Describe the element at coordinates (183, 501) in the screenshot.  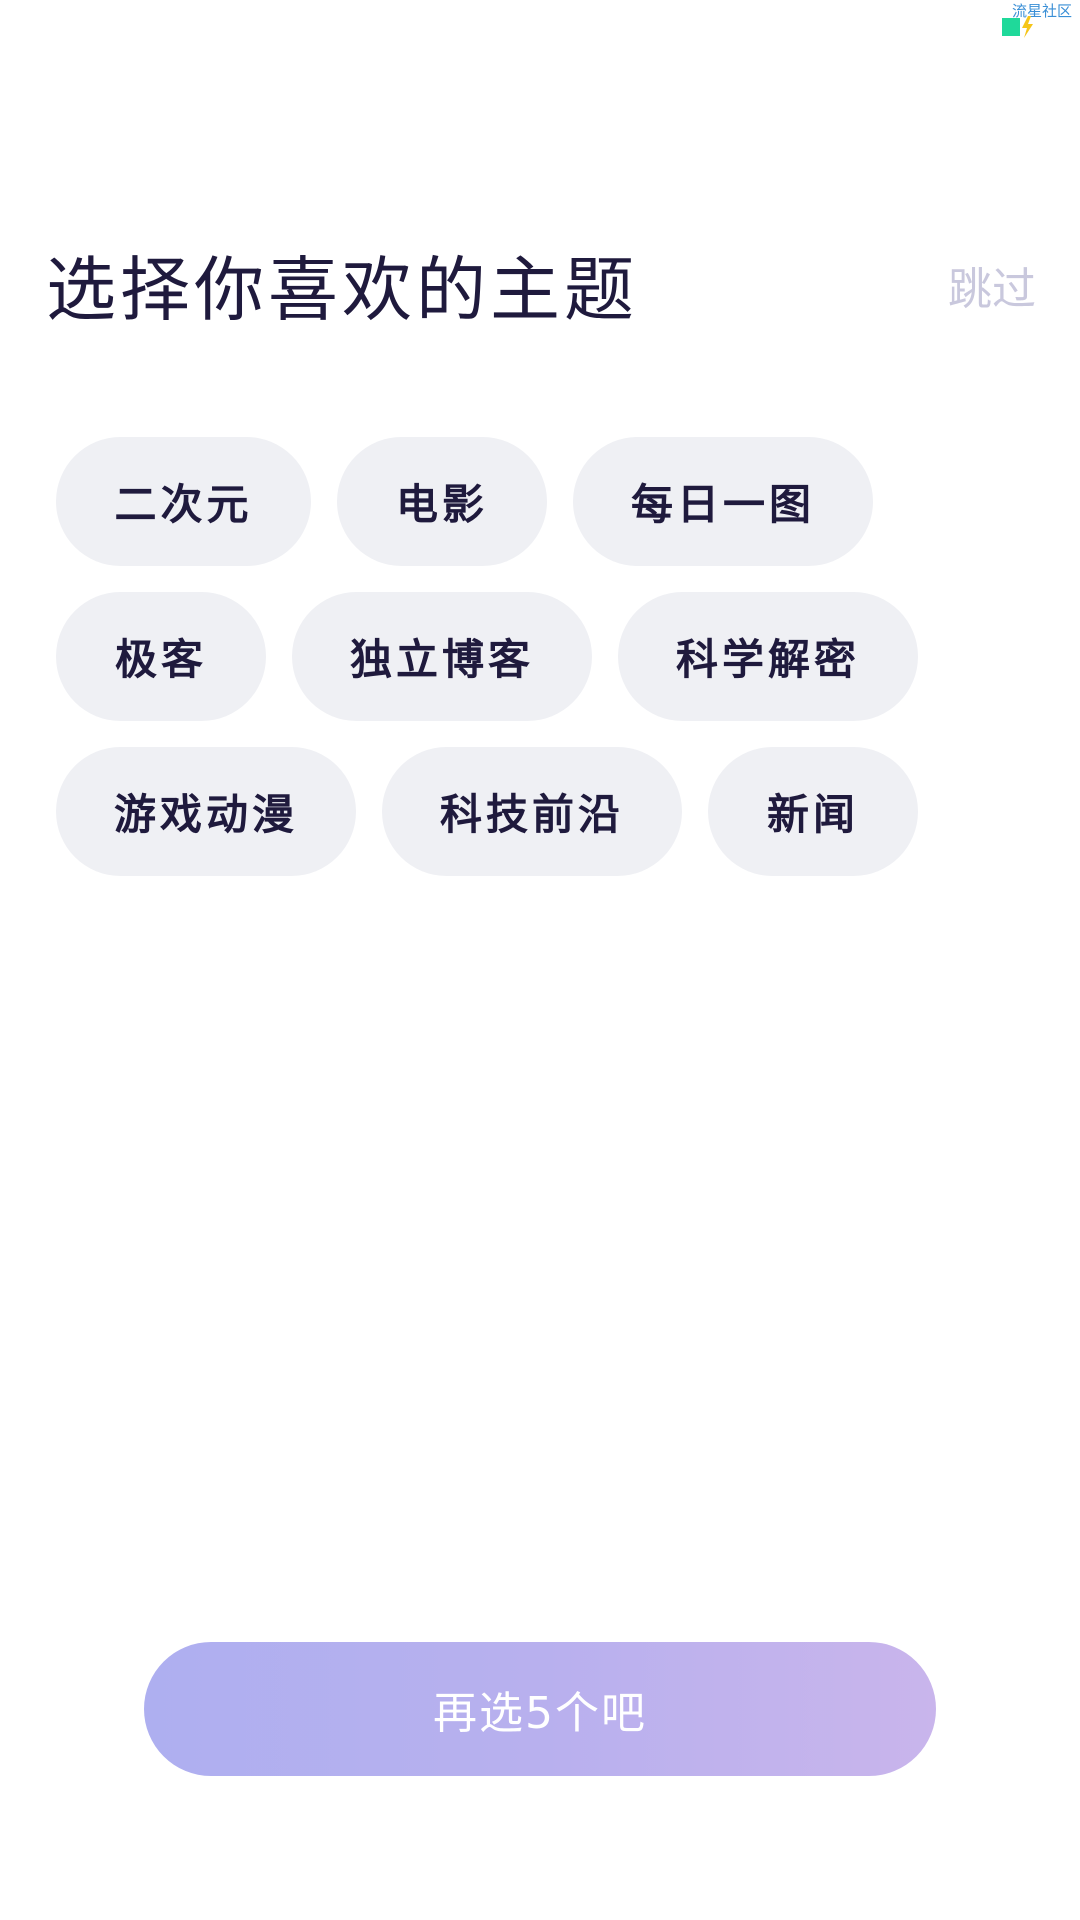
I see `topic-chip-anime: 二次元` at that location.